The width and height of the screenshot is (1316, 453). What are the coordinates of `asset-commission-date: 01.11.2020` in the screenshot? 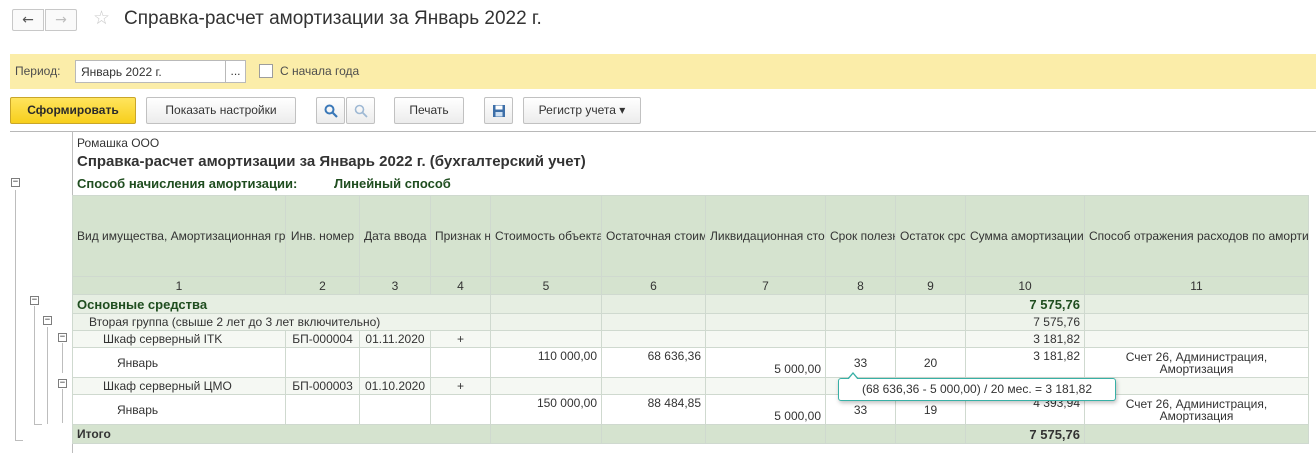 It's located at (395, 339).